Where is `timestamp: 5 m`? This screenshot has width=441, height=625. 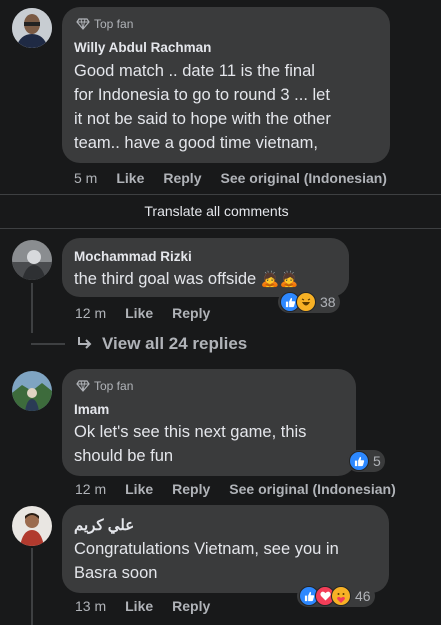
timestamp: 5 m is located at coordinates (85, 178).